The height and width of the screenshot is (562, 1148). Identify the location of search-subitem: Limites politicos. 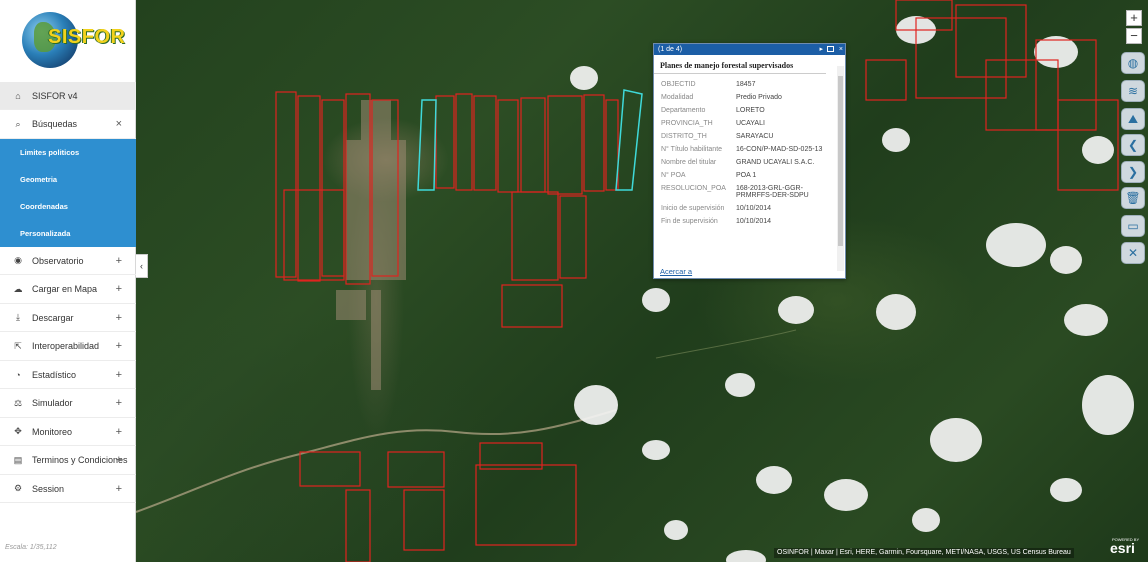
(68, 152).